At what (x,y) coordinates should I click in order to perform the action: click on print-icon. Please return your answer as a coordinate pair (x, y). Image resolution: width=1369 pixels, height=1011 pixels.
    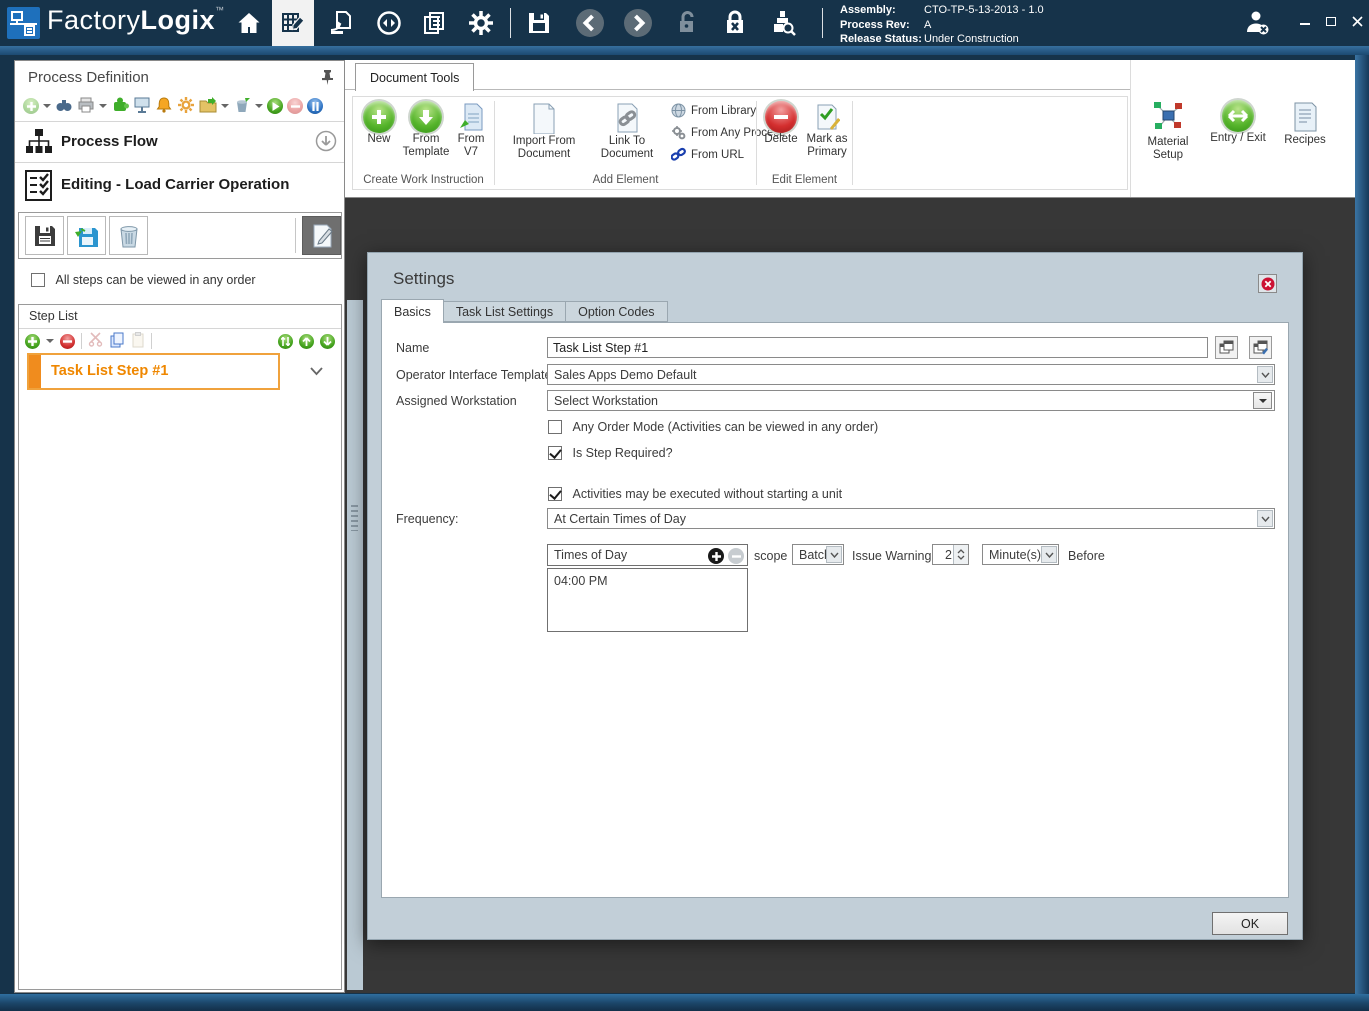
    Looking at the image, I should click on (86, 106).